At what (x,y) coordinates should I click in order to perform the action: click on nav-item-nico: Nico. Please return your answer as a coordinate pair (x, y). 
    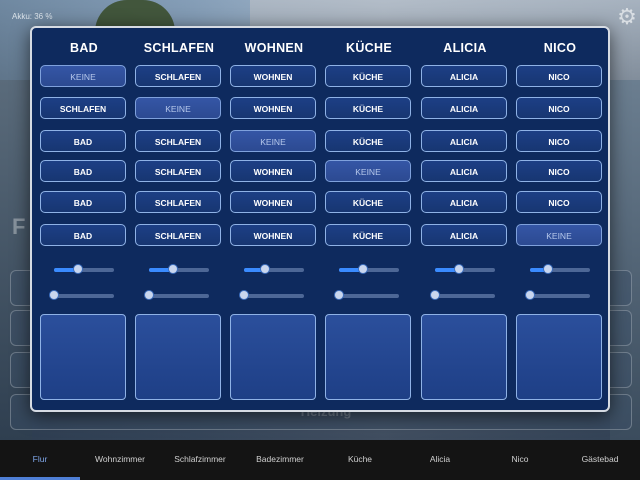
    Looking at the image, I should click on (520, 460).